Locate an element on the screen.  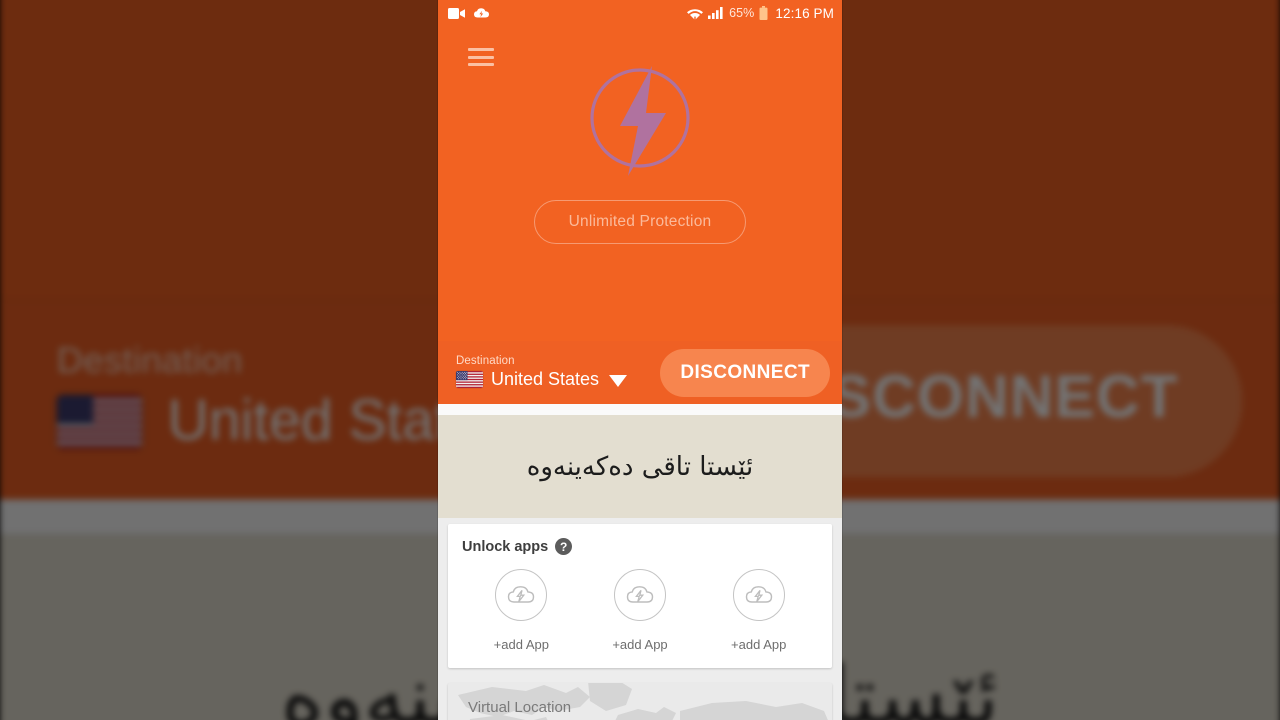
destination-selector: Destination United States is located at coordinates (542, 372).